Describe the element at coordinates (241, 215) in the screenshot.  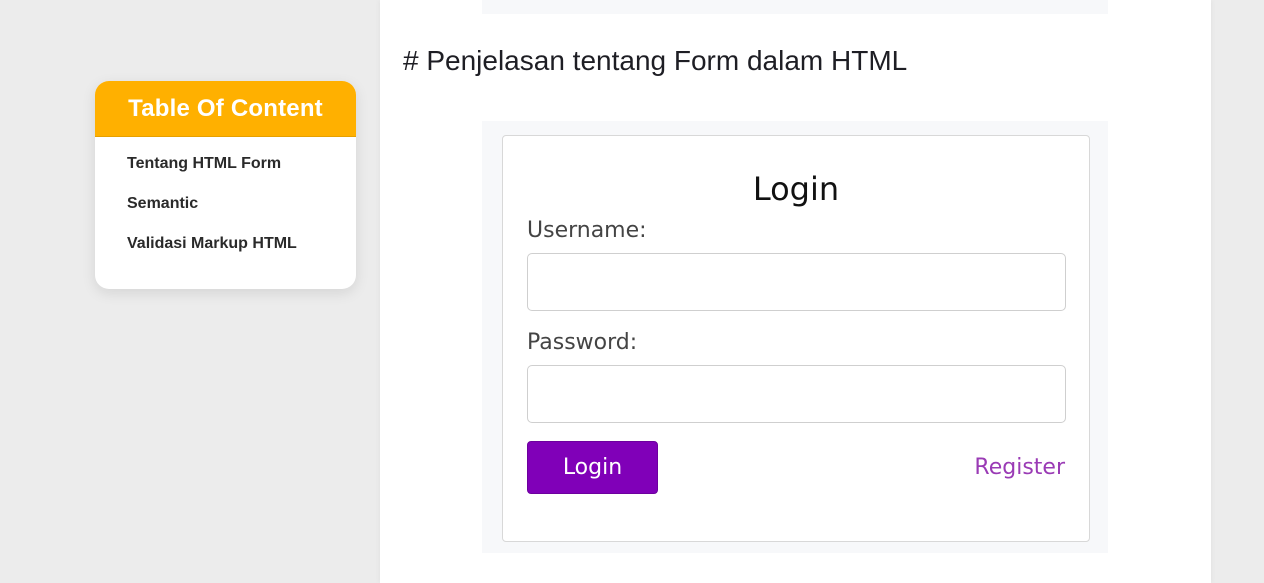
I see `toc-item-semantic: Semantic` at that location.